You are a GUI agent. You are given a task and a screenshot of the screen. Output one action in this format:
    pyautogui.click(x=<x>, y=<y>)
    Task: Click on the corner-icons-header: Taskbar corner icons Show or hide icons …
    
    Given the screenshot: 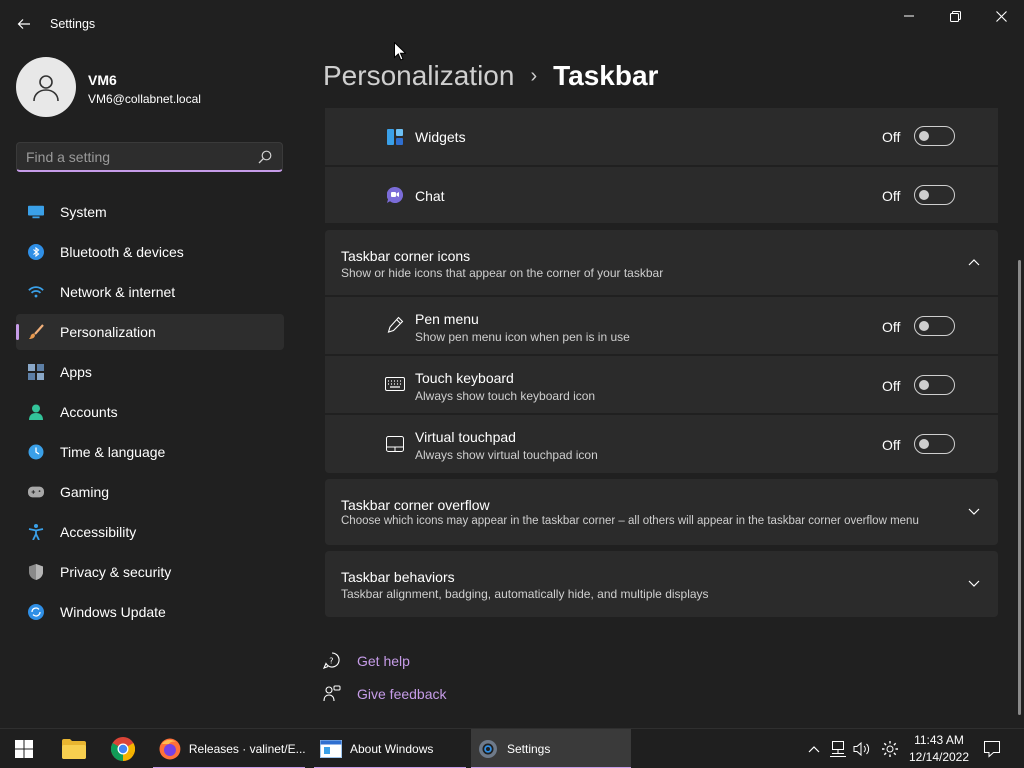 What is the action you would take?
    pyautogui.click(x=661, y=262)
    